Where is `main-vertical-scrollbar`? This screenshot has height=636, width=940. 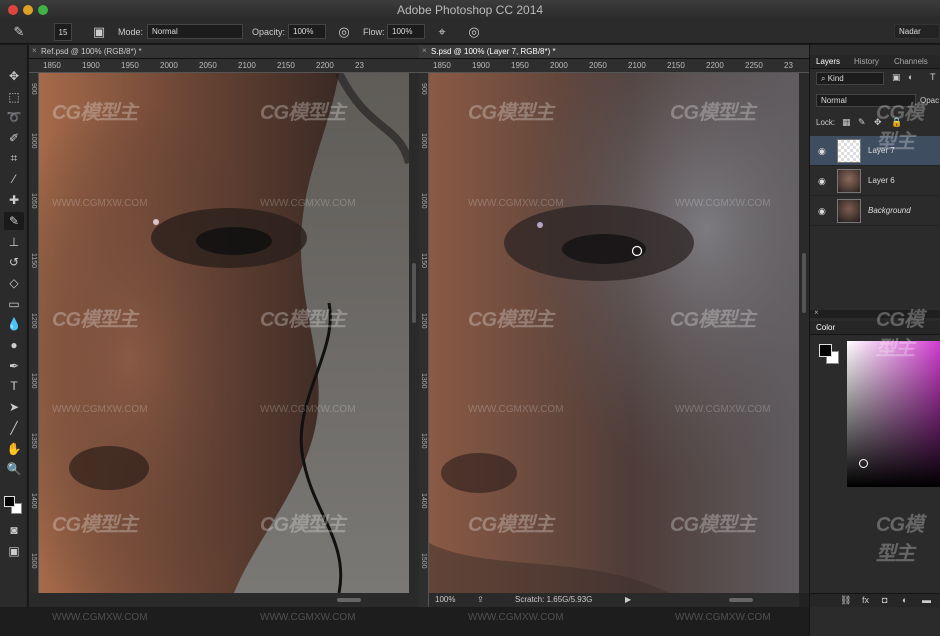
main-vertical-scrollbar is located at coordinates (804, 333).